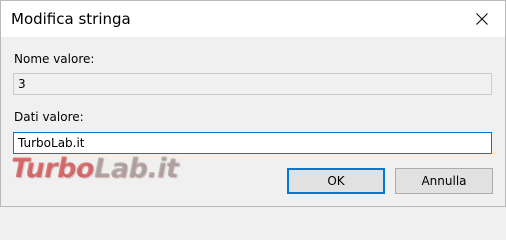  Describe the element at coordinates (71, 19) in the screenshot. I see `window-title: Modifica stringa` at that location.